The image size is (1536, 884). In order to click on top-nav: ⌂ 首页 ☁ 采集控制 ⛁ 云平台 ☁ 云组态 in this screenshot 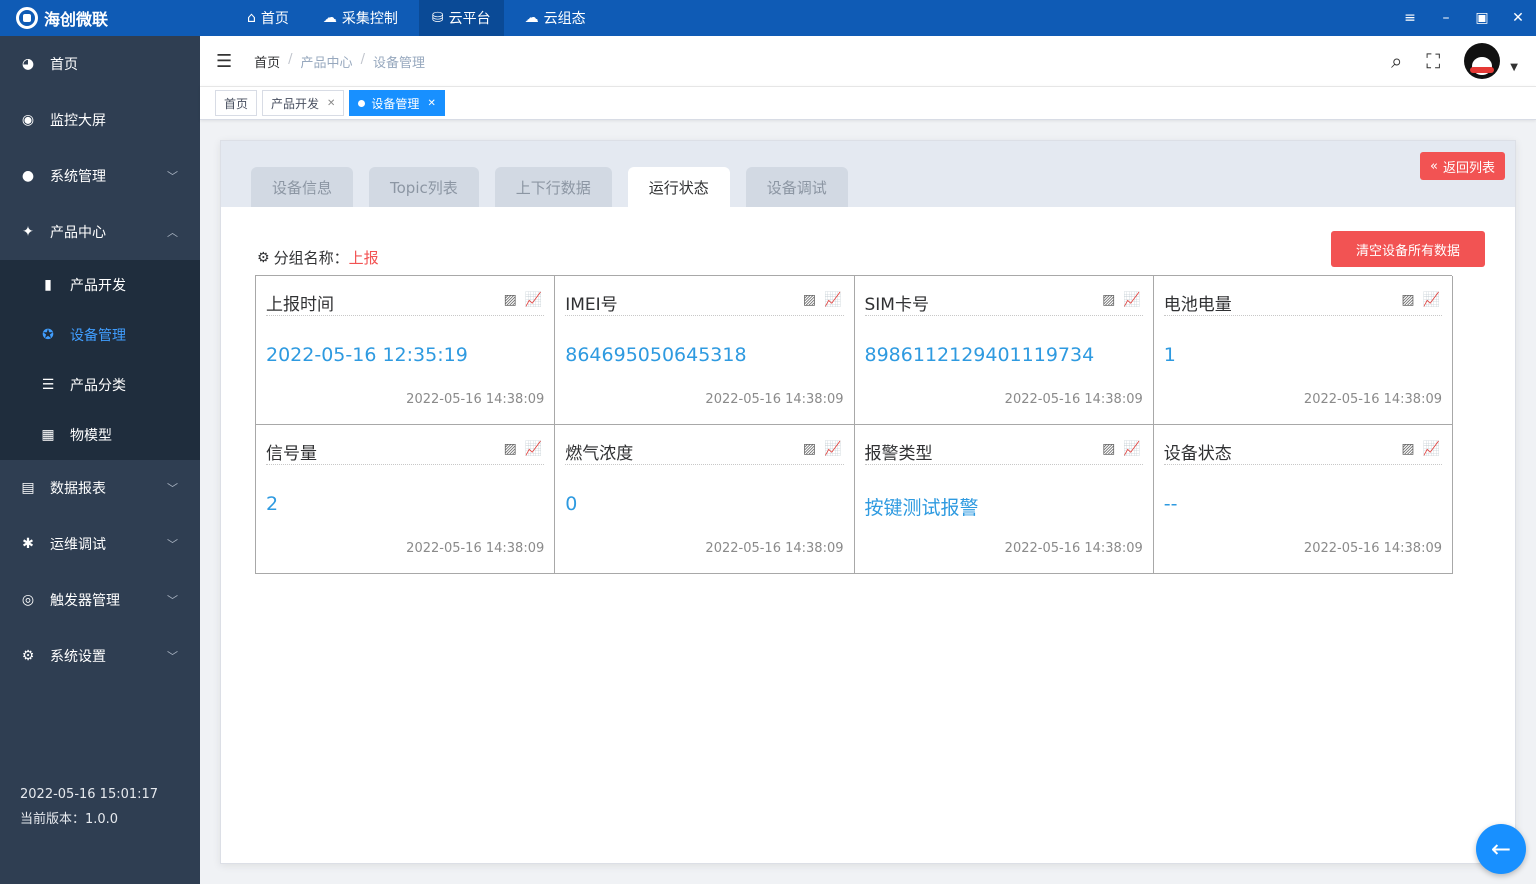, I will do `click(420, 18)`.